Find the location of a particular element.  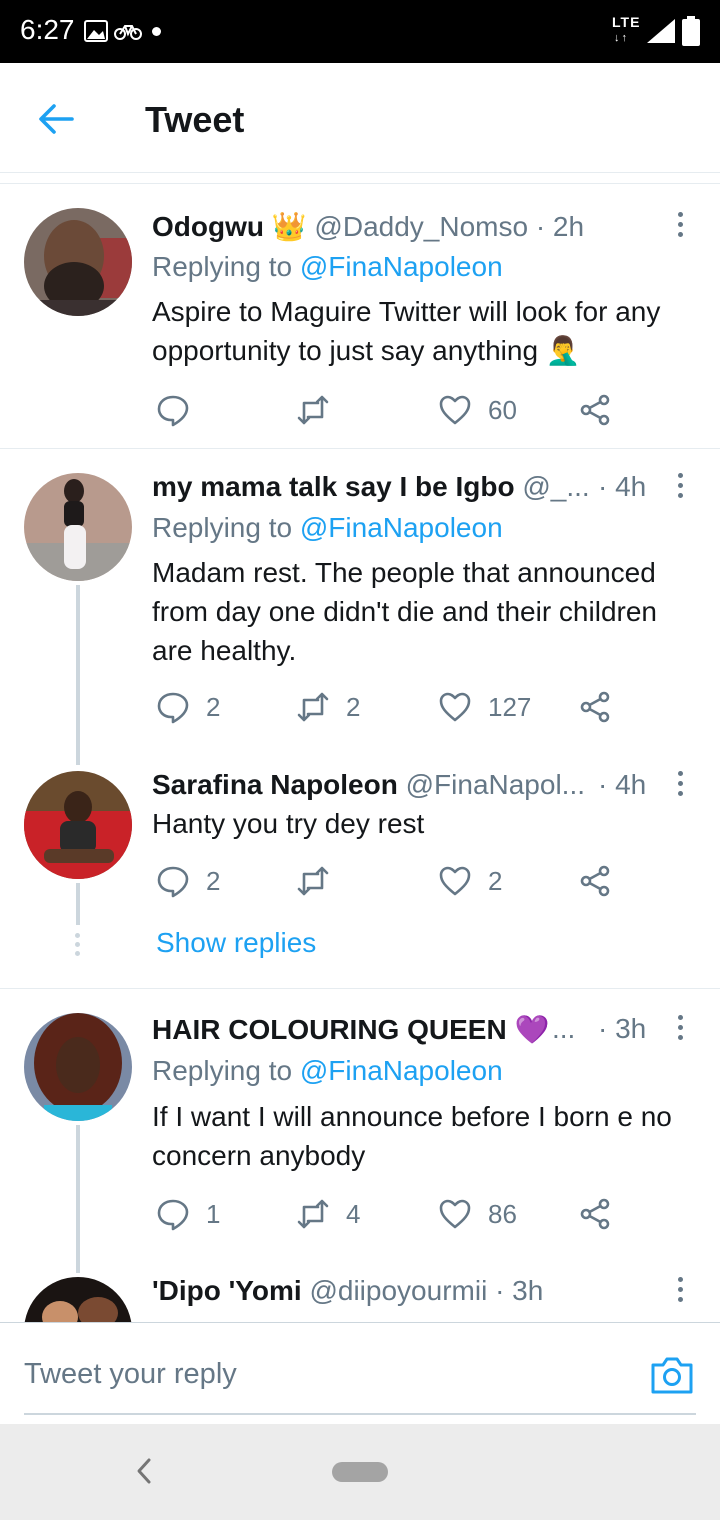

reply-button: 1 is located at coordinates (188, 1214).